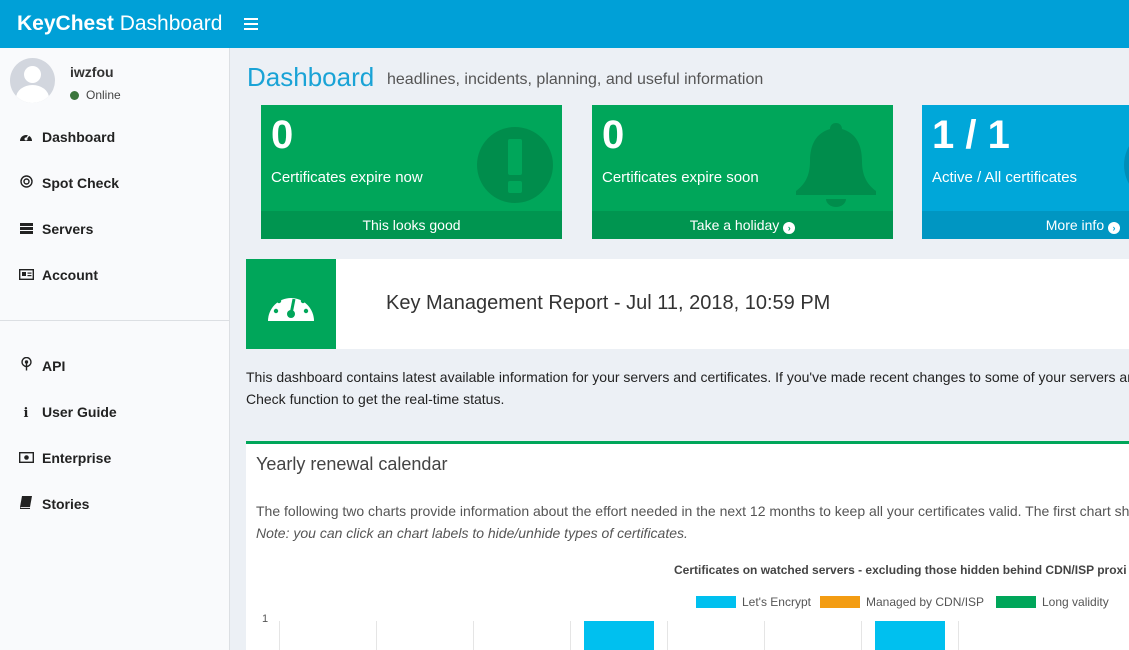 The width and height of the screenshot is (1129, 650). Describe the element at coordinates (114, 366) in the screenshot. I see `sidebar-item-api: API` at that location.